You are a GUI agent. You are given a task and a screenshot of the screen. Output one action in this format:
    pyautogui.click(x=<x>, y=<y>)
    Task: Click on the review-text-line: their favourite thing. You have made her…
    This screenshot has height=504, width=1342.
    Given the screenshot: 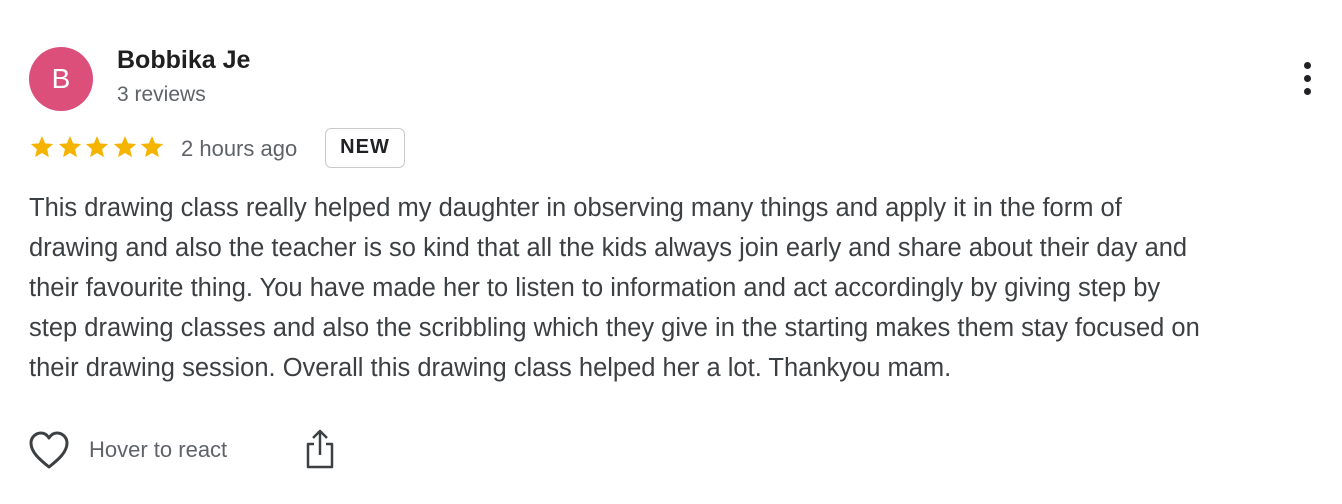 What is the action you would take?
    pyautogui.click(x=595, y=288)
    